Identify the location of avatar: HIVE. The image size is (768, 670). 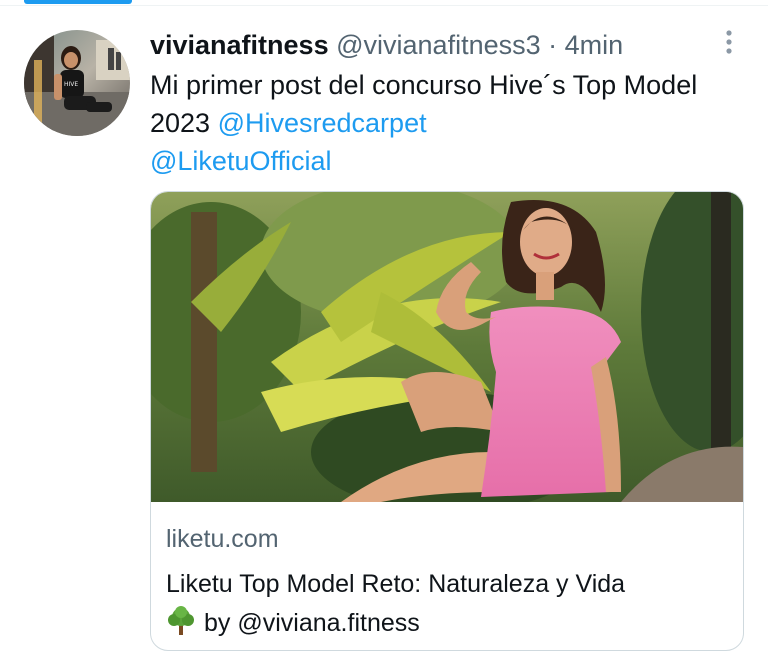
(77, 83).